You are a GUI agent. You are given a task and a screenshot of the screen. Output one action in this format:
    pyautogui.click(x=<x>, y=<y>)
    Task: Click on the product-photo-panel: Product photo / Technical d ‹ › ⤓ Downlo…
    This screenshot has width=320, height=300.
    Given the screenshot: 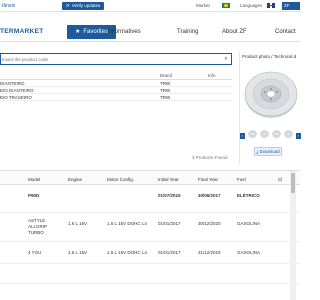 What is the action you would take?
    pyautogui.click(x=270, y=108)
    